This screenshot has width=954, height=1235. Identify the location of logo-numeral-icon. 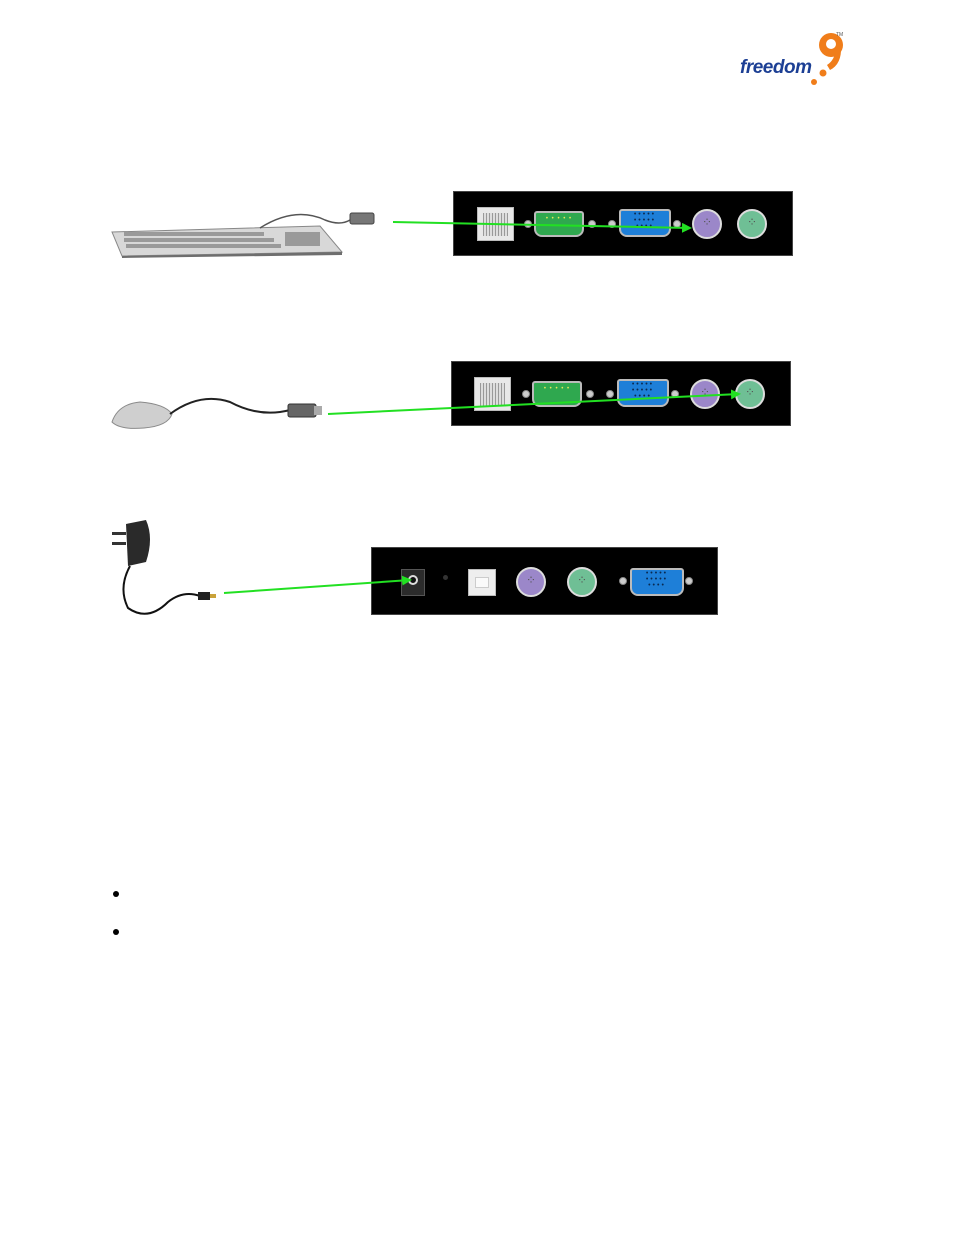
(827, 59).